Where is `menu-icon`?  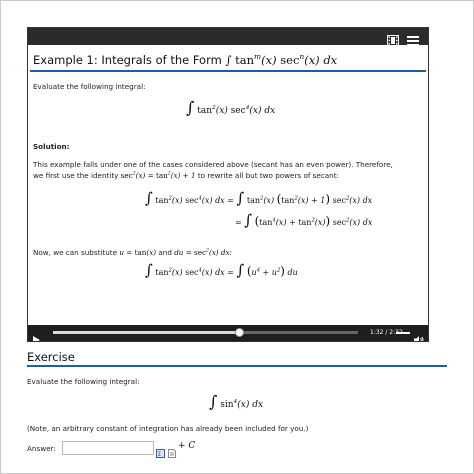 menu-icon is located at coordinates (413, 38).